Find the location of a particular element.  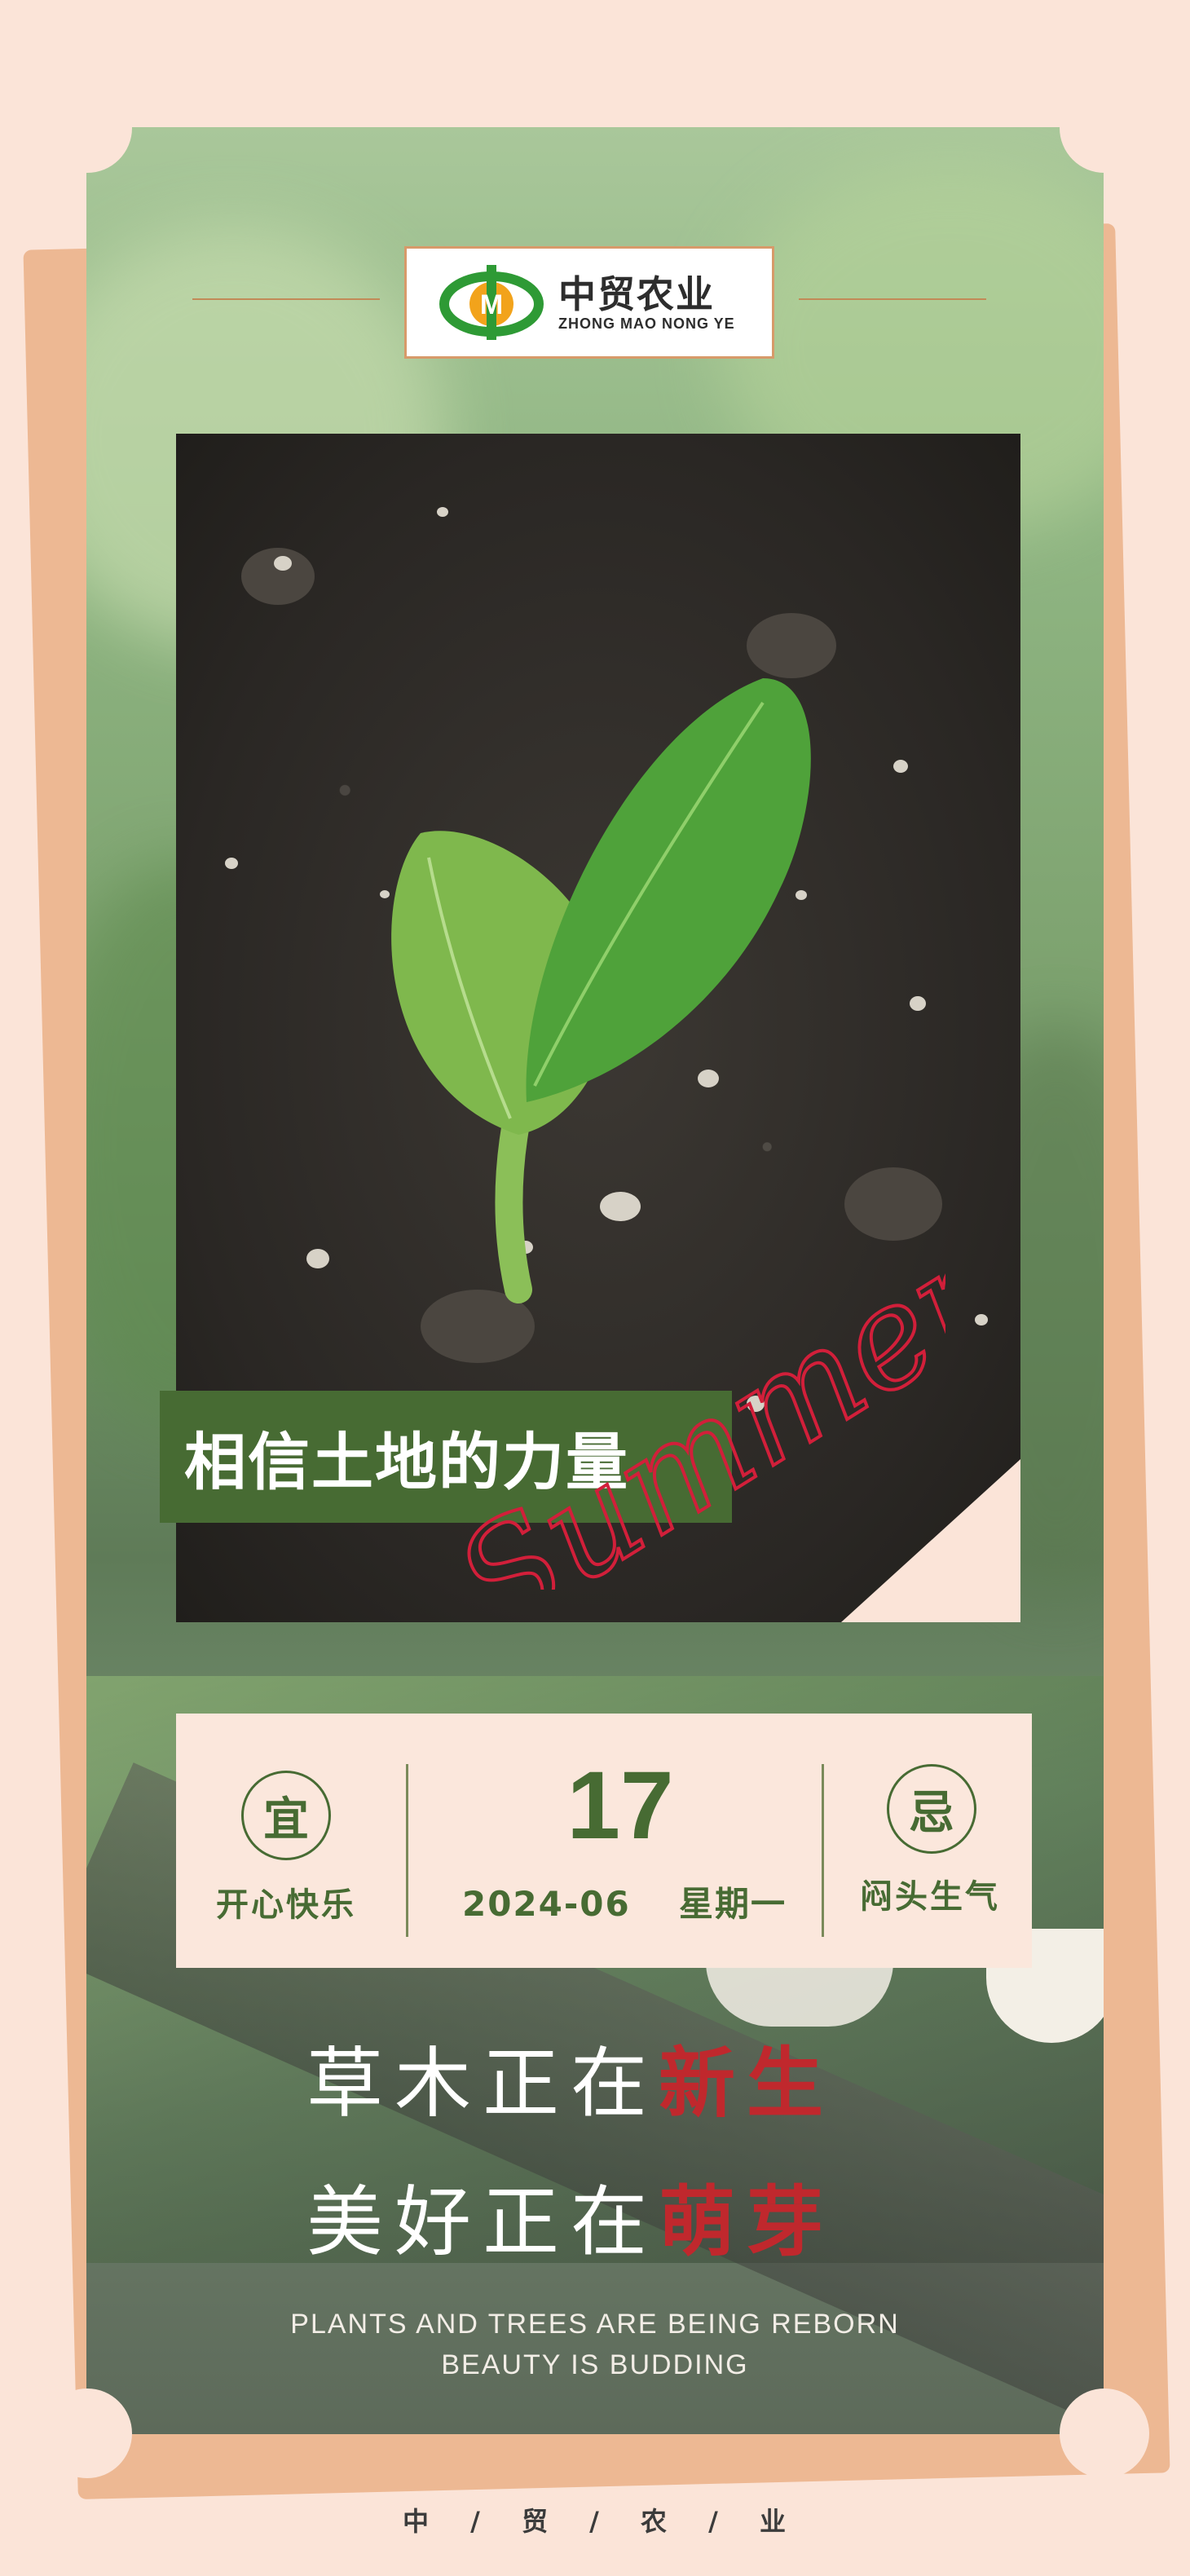

good-badge: 宜 is located at coordinates (286, 1815).